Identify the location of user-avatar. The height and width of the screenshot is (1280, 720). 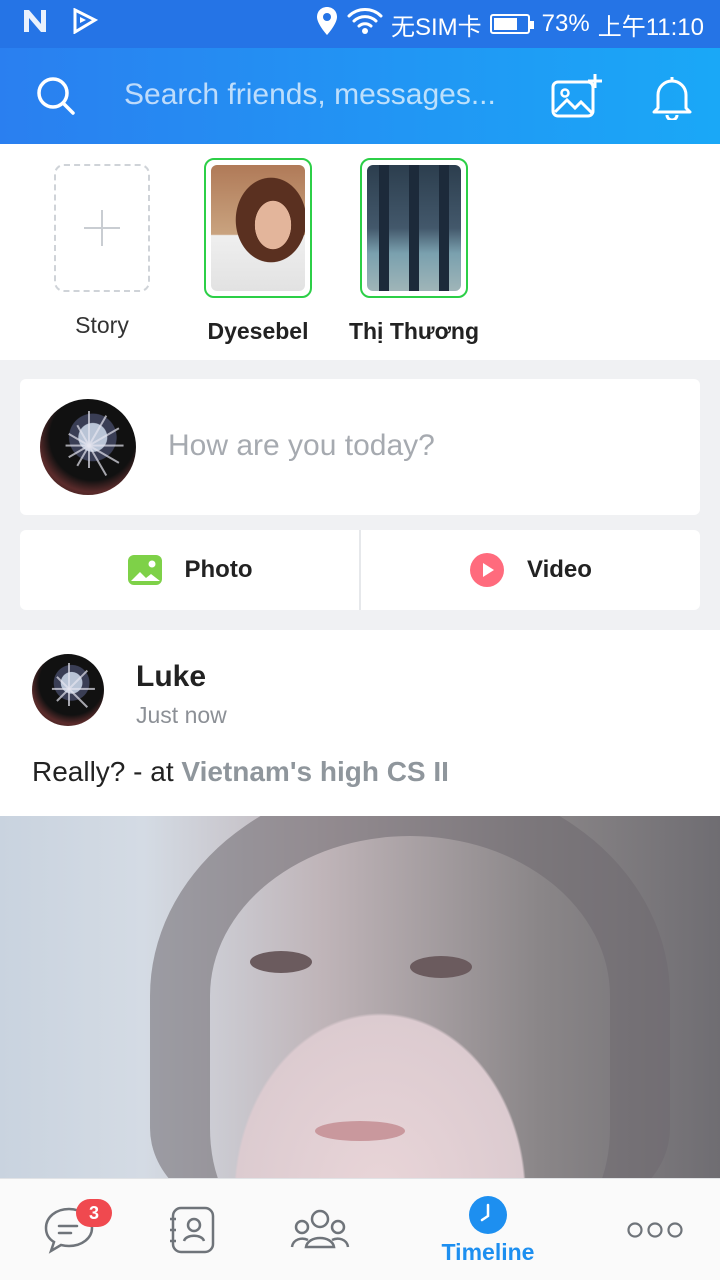
(88, 447).